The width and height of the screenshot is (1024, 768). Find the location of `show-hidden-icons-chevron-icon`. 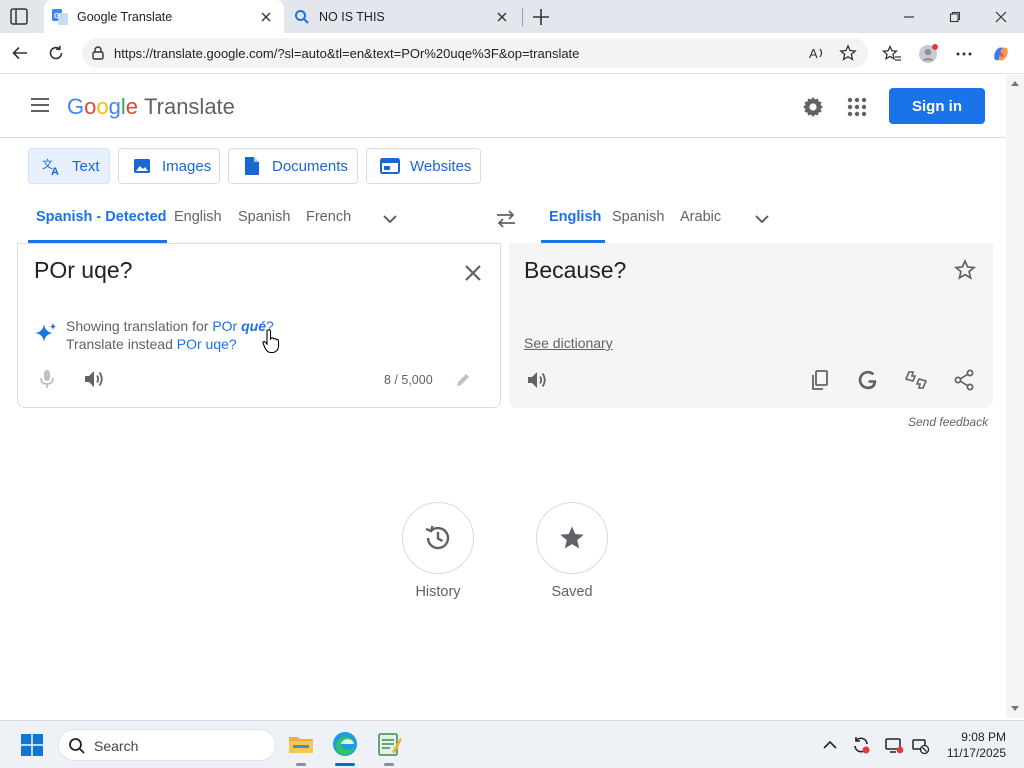

show-hidden-icons-chevron-icon is located at coordinates (830, 745).